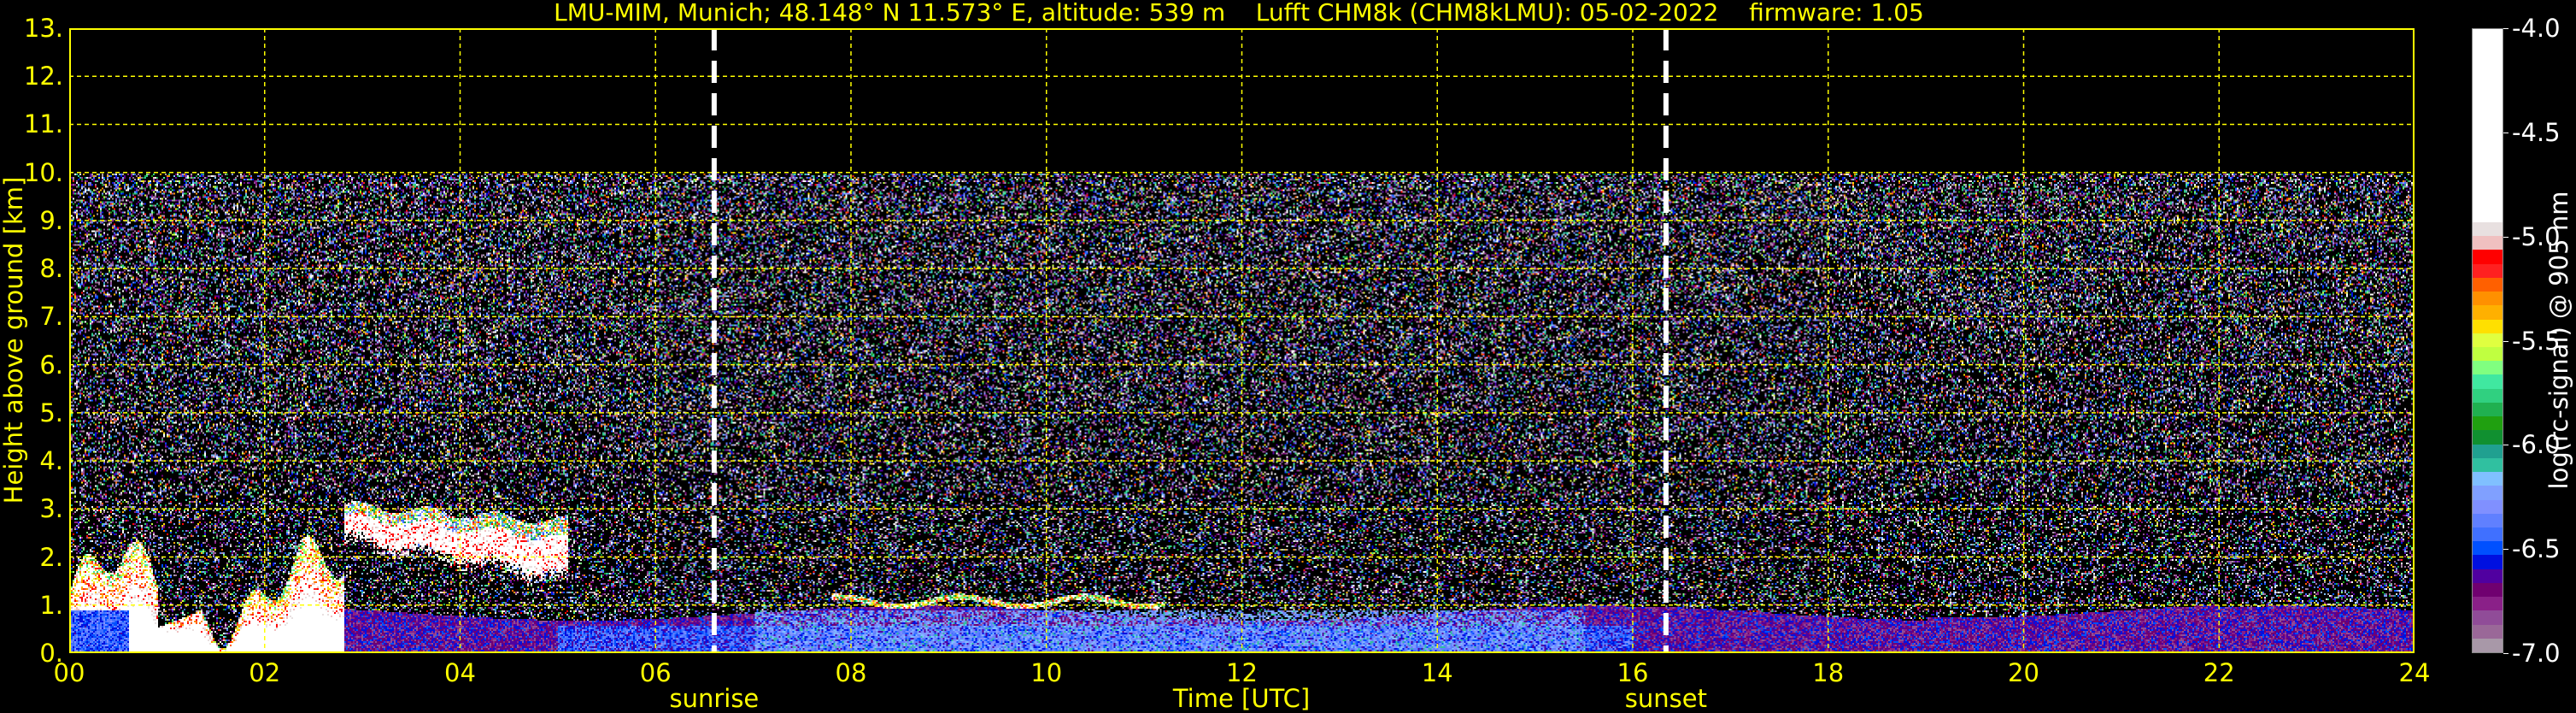 This screenshot has width=2576, height=713. I want to click on x-tick-label: 14, so click(1437, 672).